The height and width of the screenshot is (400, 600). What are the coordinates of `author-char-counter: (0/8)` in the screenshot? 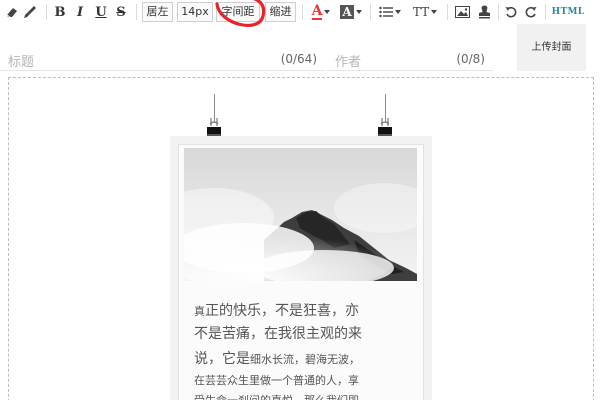 It's located at (470, 59).